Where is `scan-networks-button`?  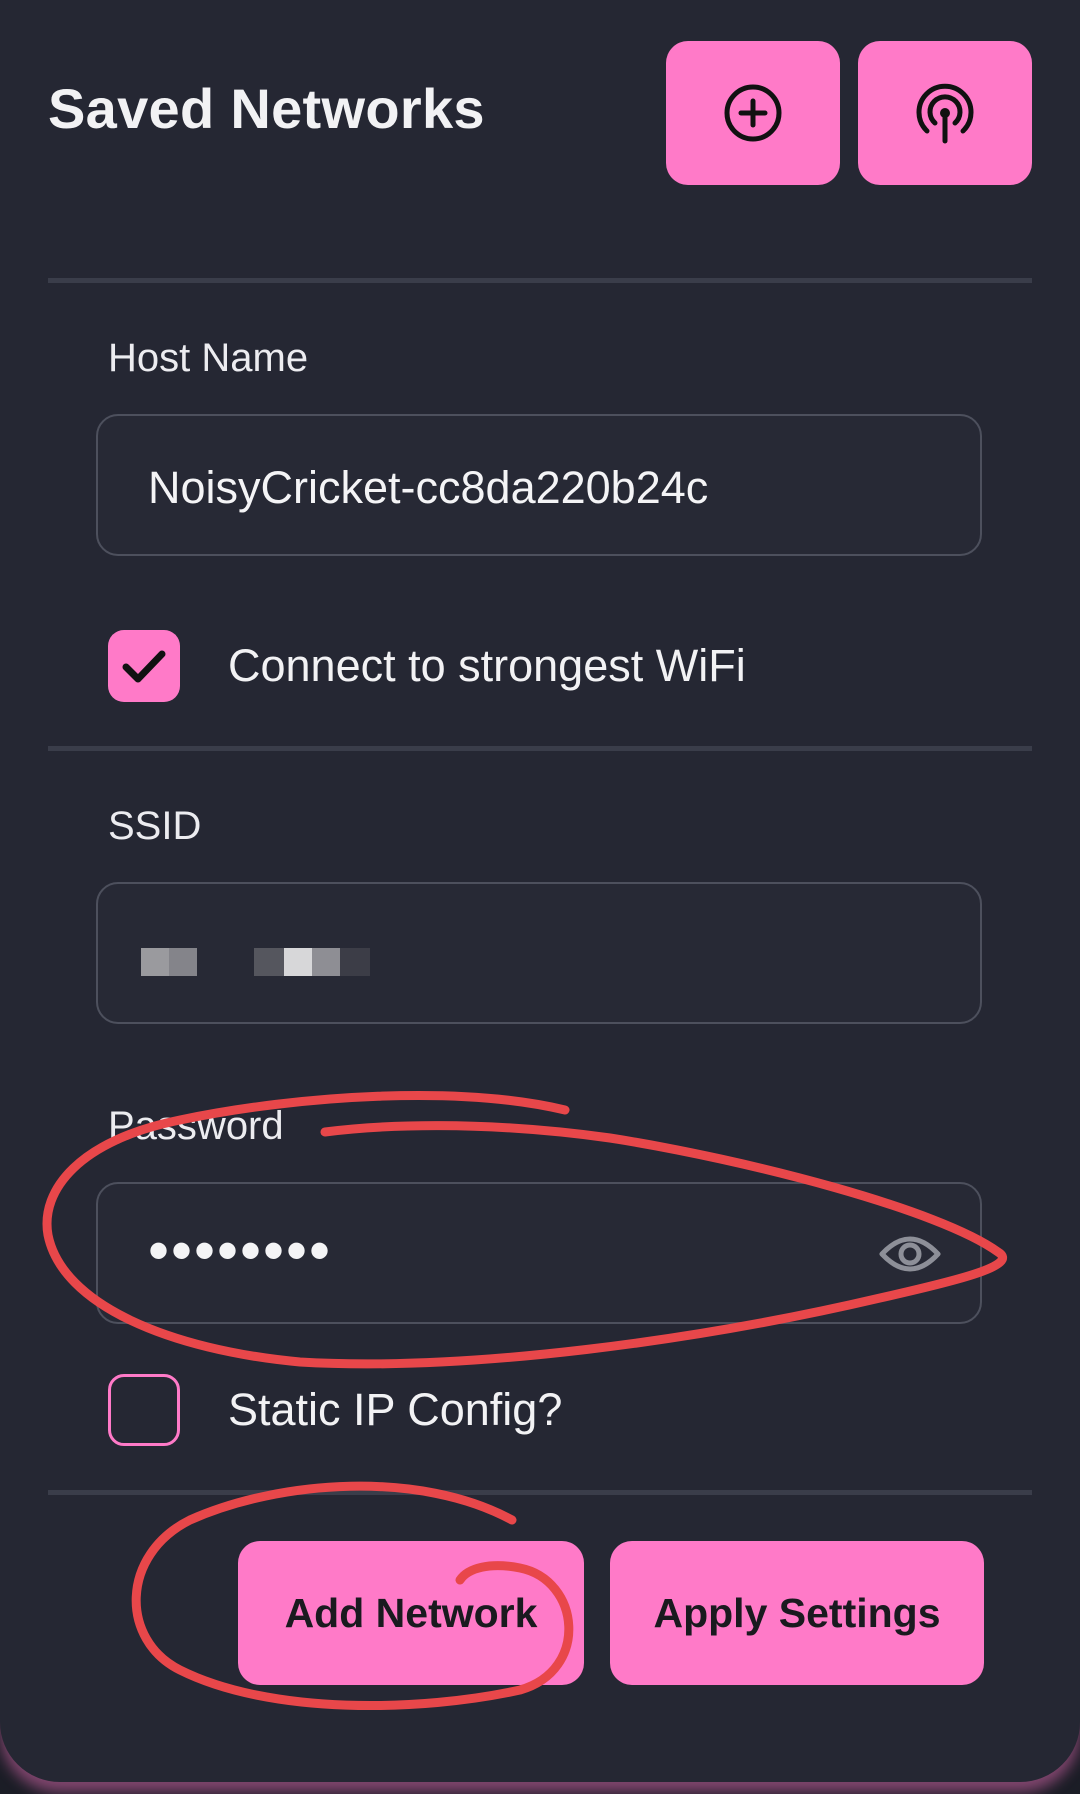
scan-networks-button is located at coordinates (945, 113).